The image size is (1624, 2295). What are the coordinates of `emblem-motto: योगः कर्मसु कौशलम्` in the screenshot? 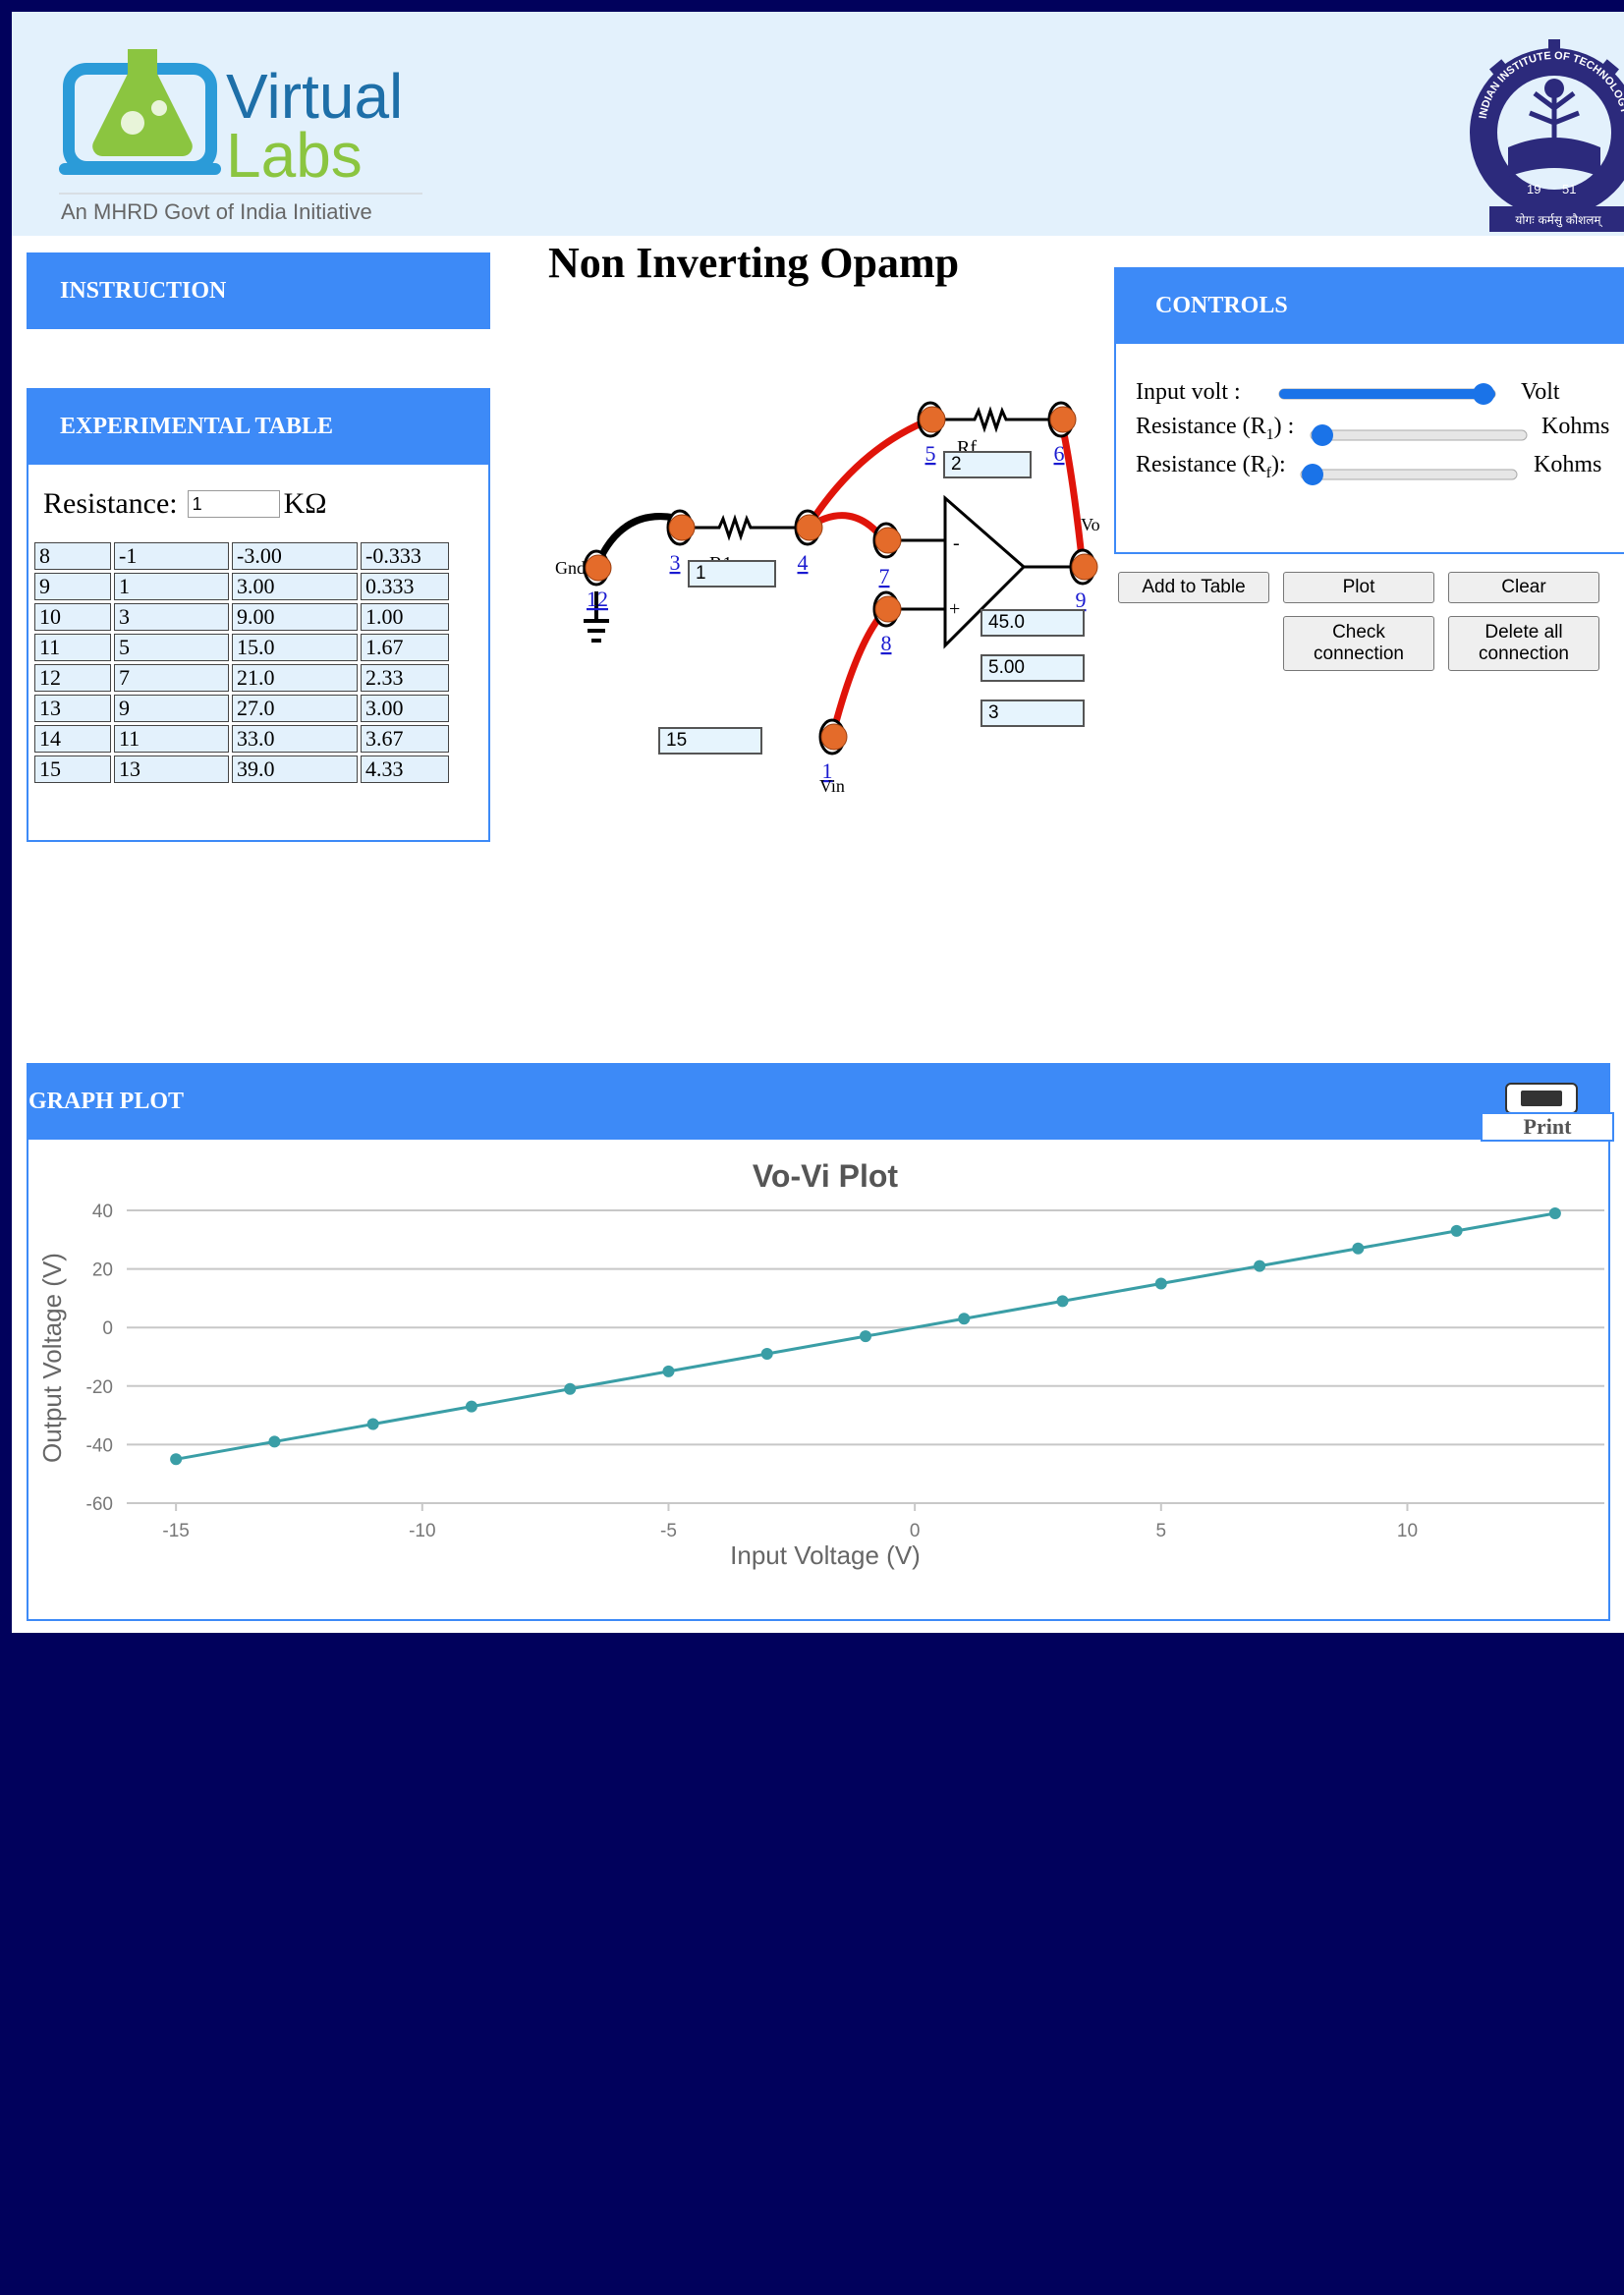 It's located at (1558, 221).